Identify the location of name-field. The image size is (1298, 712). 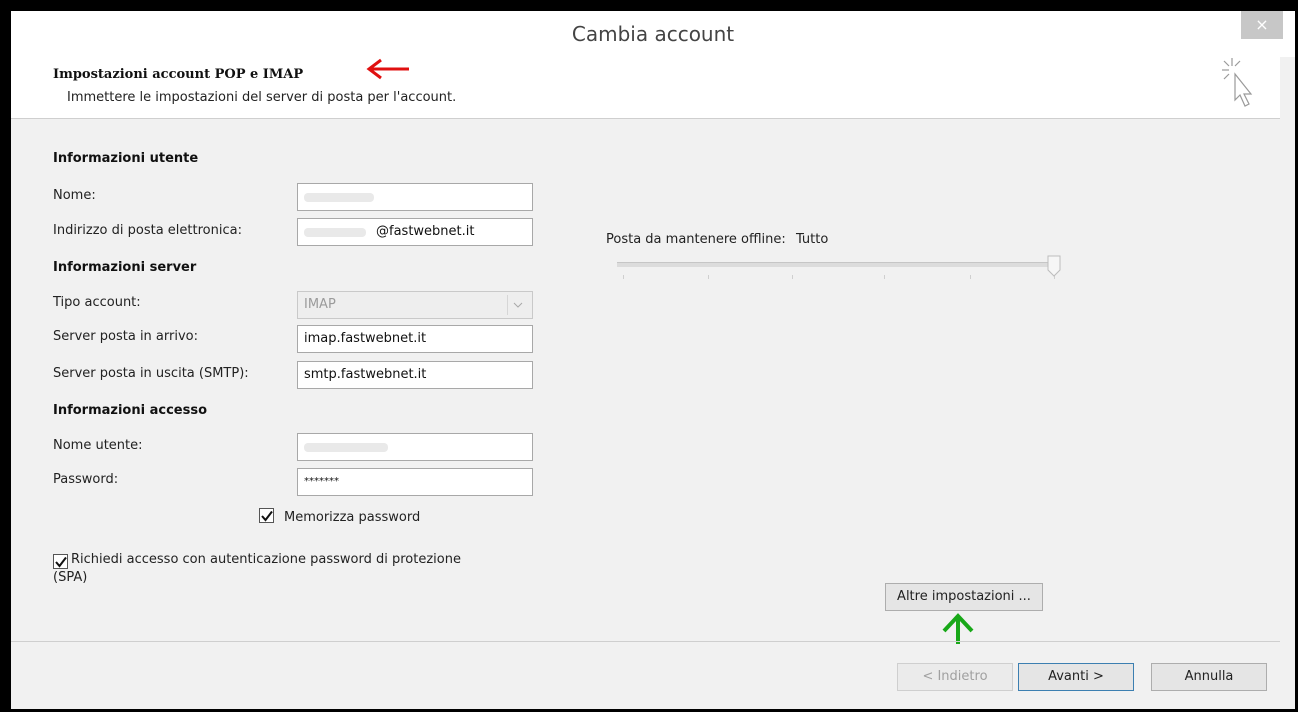
(415, 197).